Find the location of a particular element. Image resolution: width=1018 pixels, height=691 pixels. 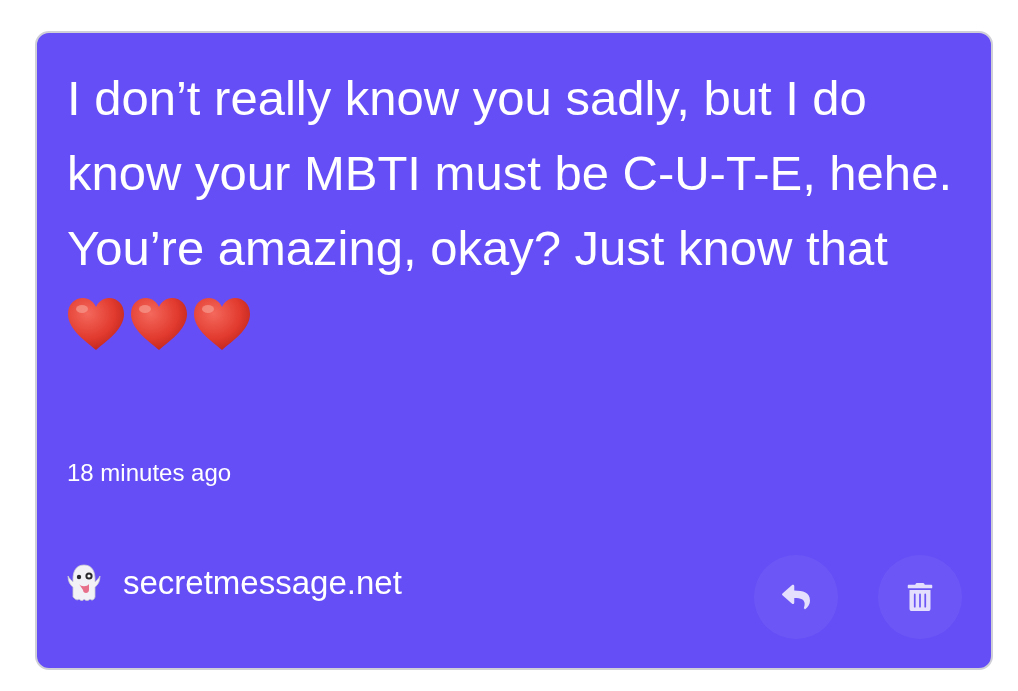

trash-icon is located at coordinates (920, 597).